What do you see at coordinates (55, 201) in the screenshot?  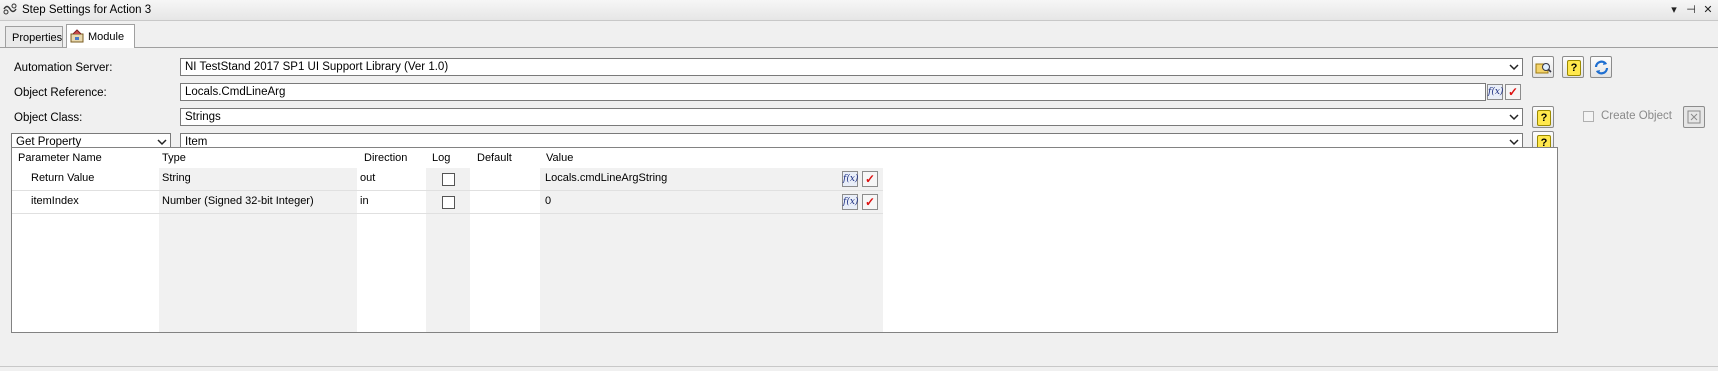 I see `param-name-cell: itemIndex` at bounding box center [55, 201].